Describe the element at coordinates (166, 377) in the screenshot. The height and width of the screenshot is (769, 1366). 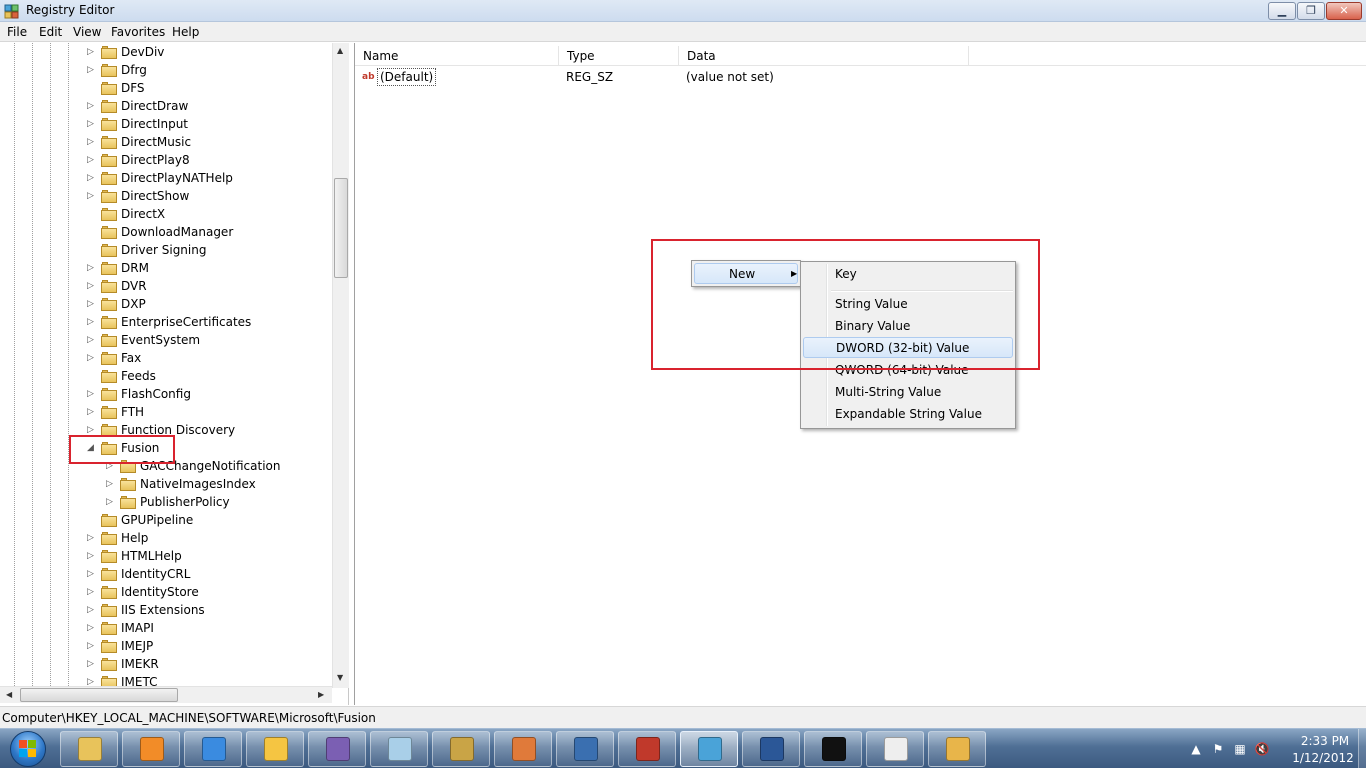
I see `tree-item: Feeds` at that location.